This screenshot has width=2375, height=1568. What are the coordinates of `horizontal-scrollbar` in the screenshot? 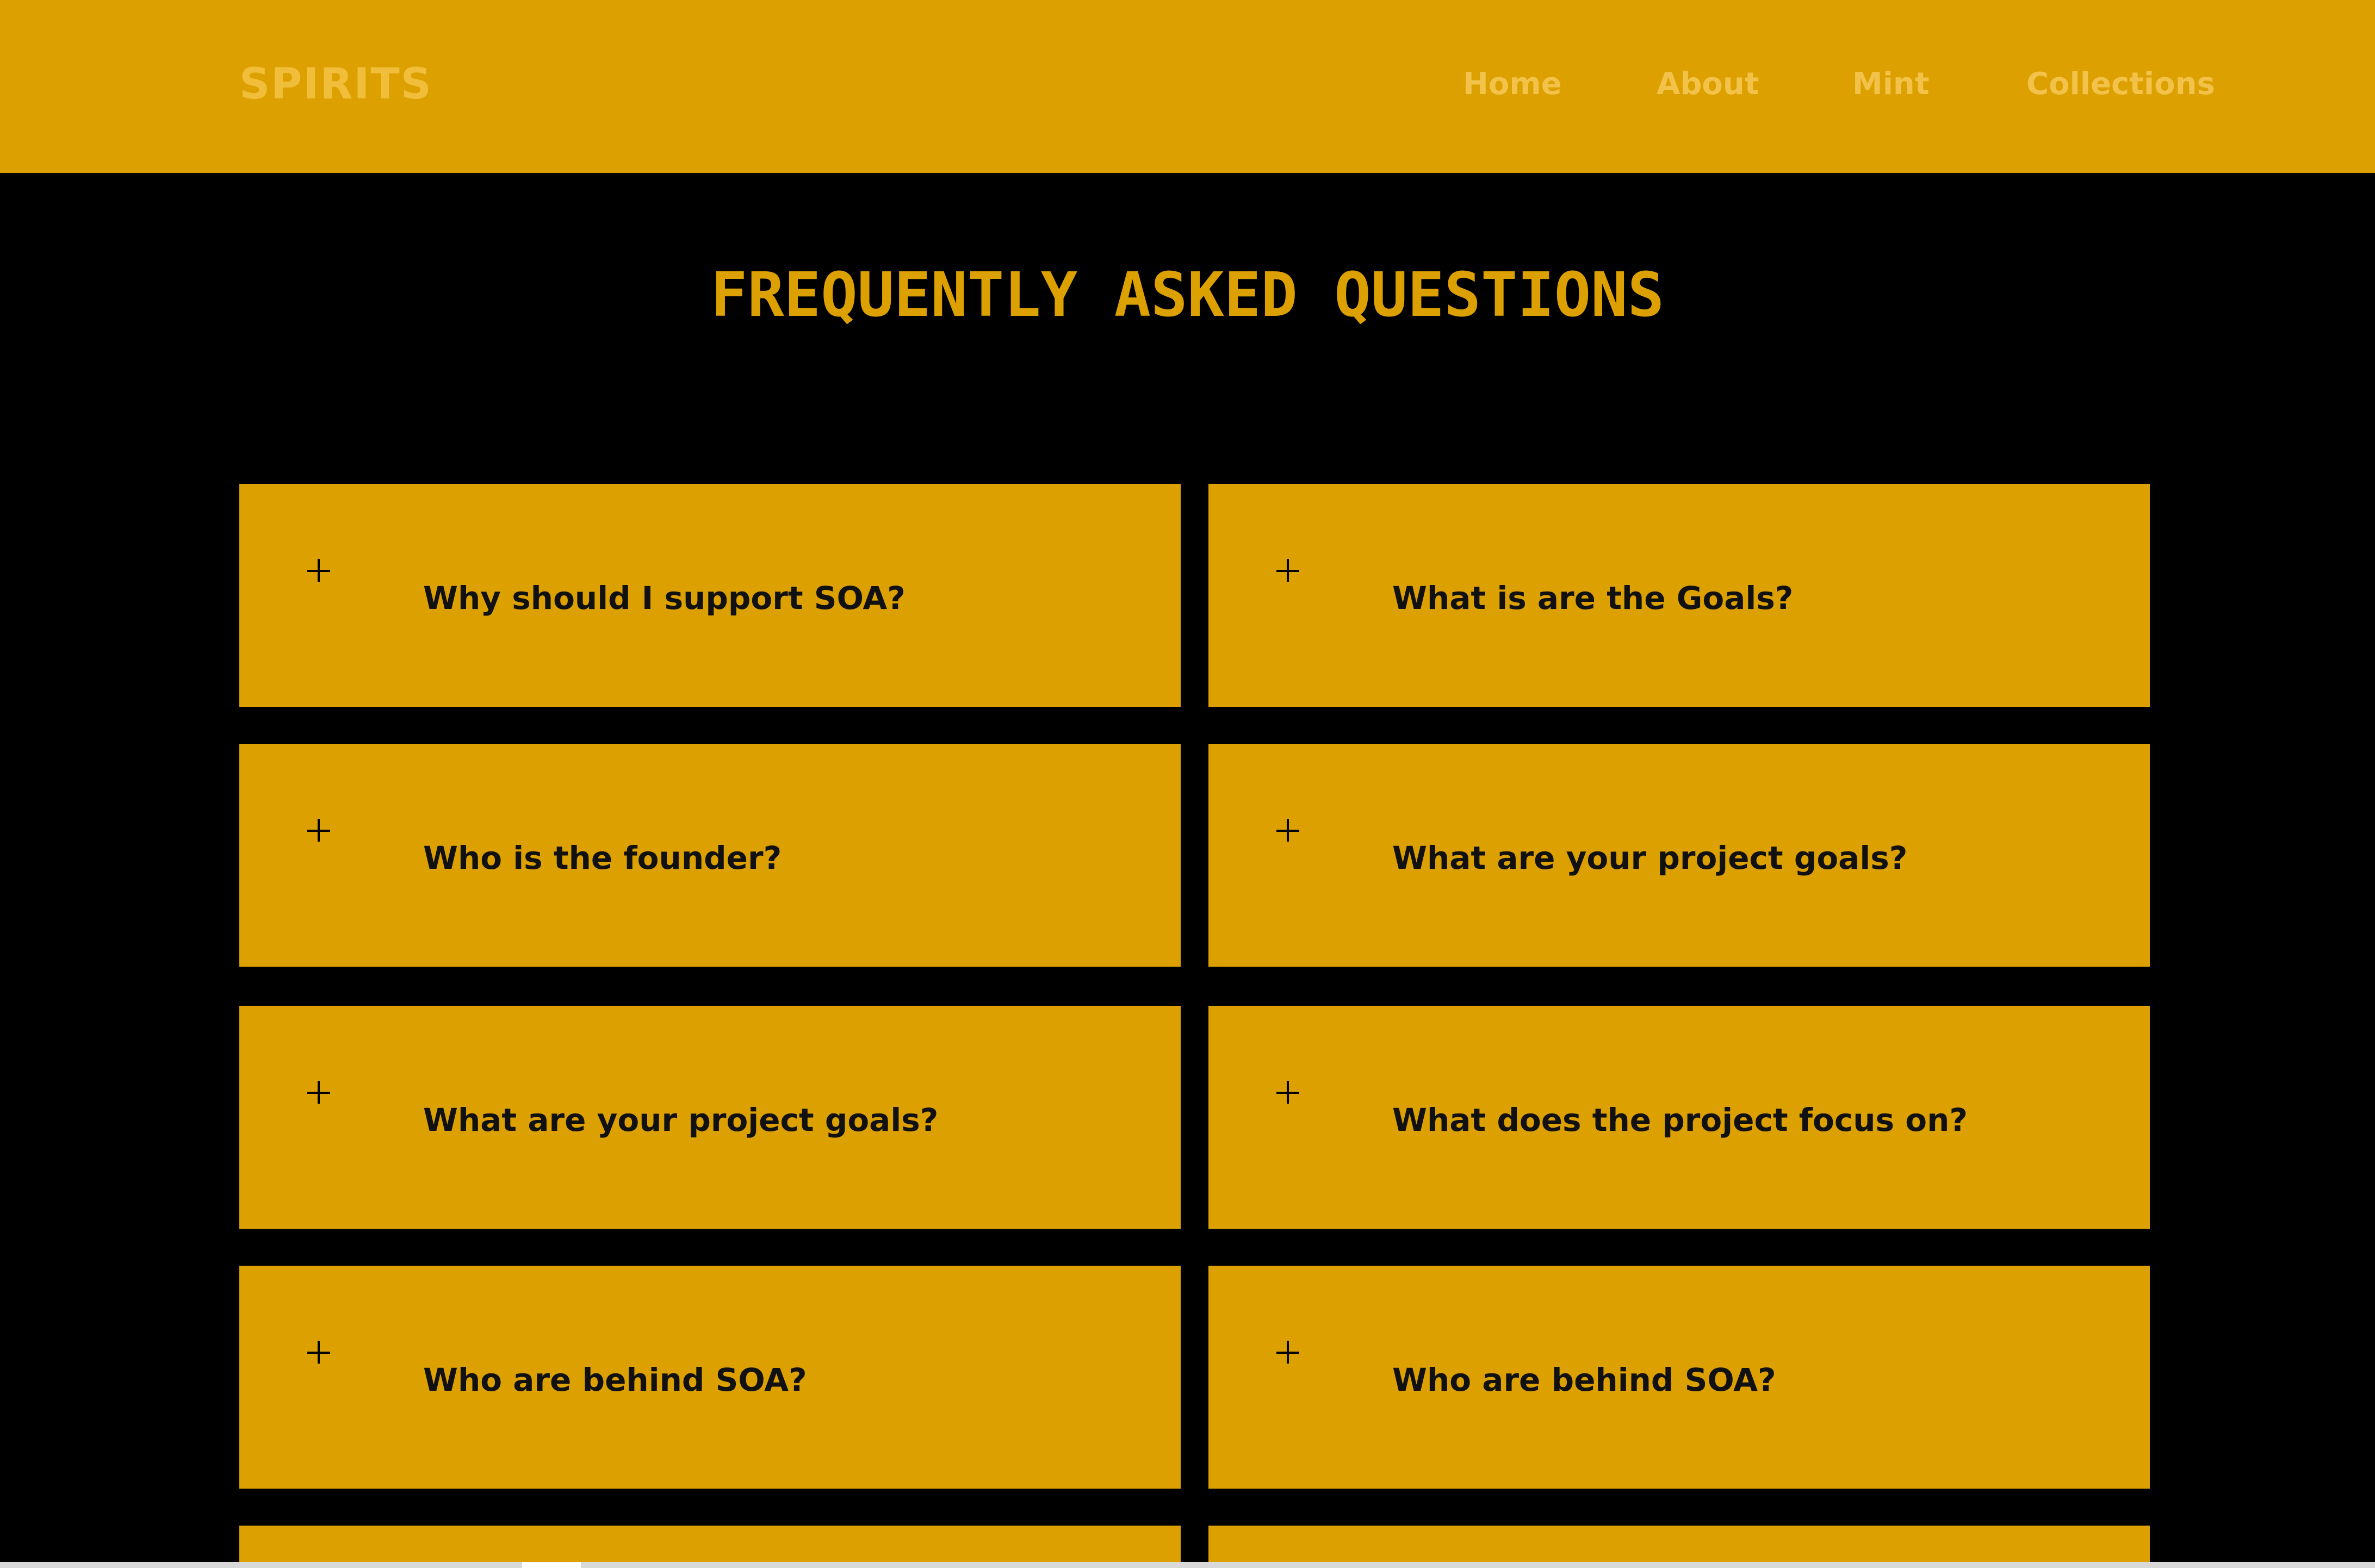 It's located at (1187, 1565).